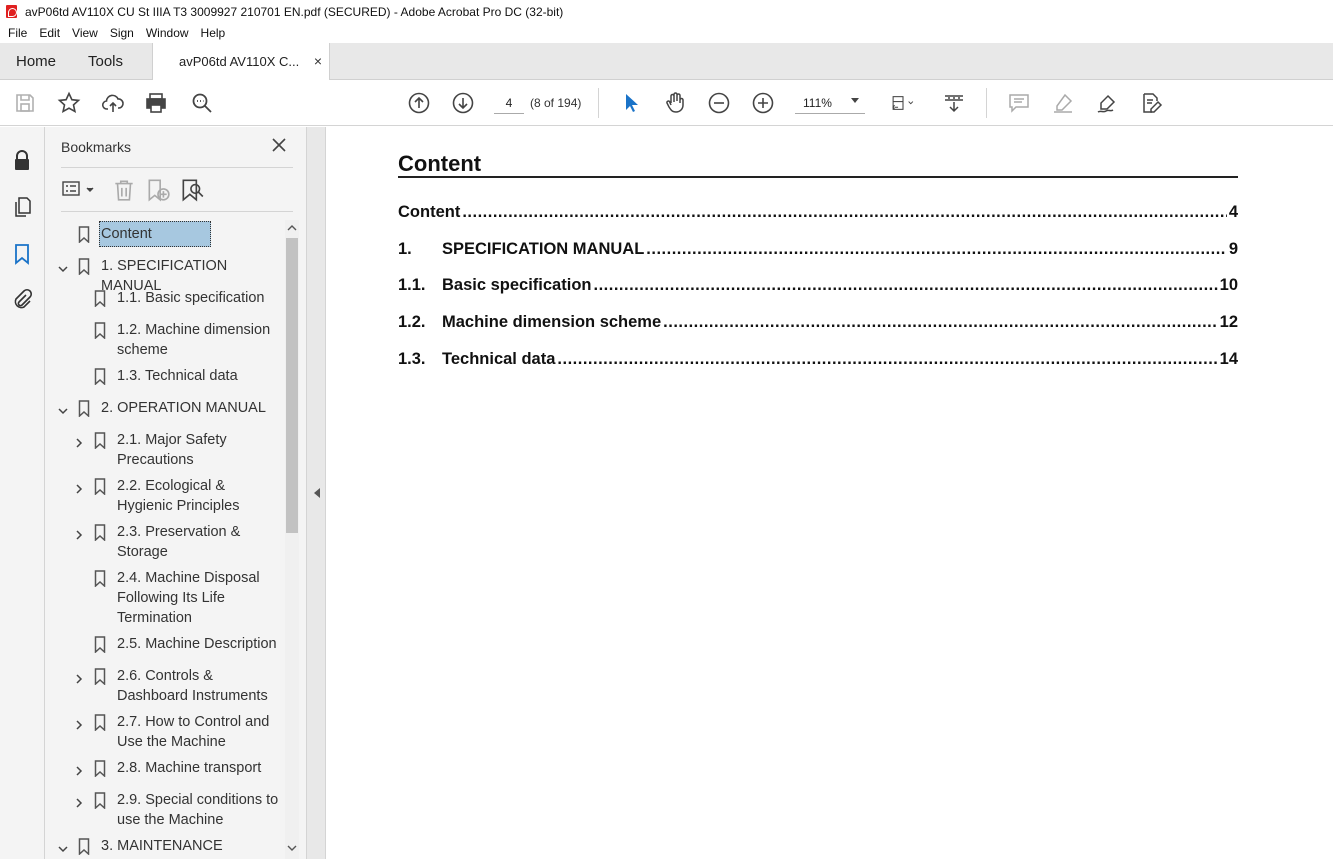 The height and width of the screenshot is (859, 1333). Describe the element at coordinates (78, 189) in the screenshot. I see `bookmark-options-icon` at that location.